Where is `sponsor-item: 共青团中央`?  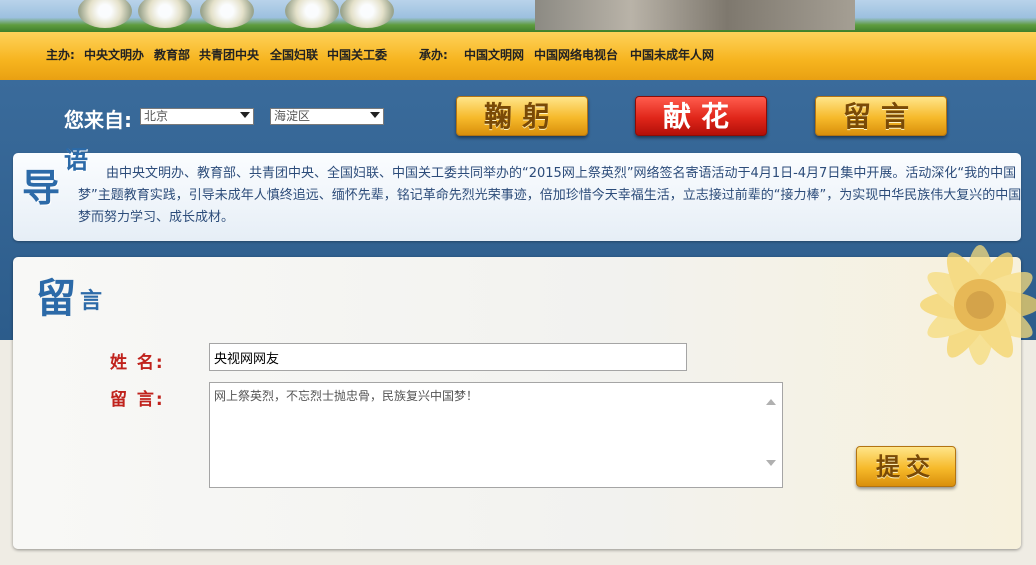
sponsor-item: 共青团中央 is located at coordinates (229, 55).